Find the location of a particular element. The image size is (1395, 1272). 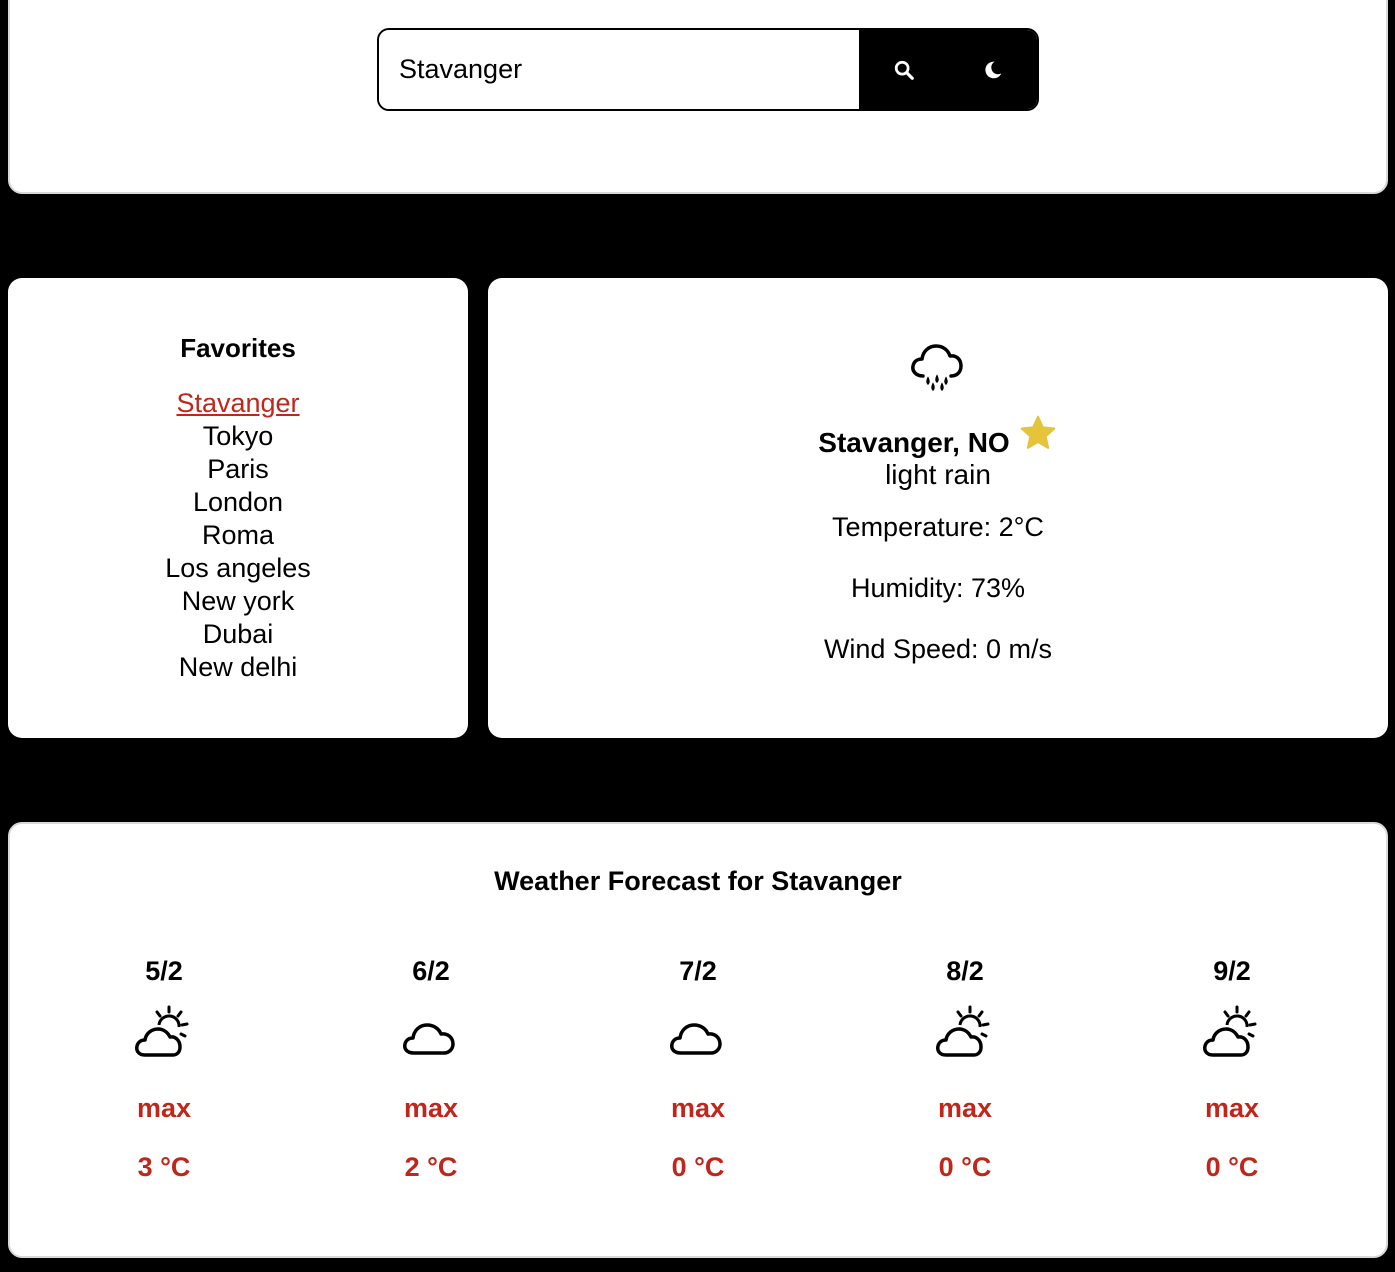

favorites-title: Favorites is located at coordinates (238, 348).